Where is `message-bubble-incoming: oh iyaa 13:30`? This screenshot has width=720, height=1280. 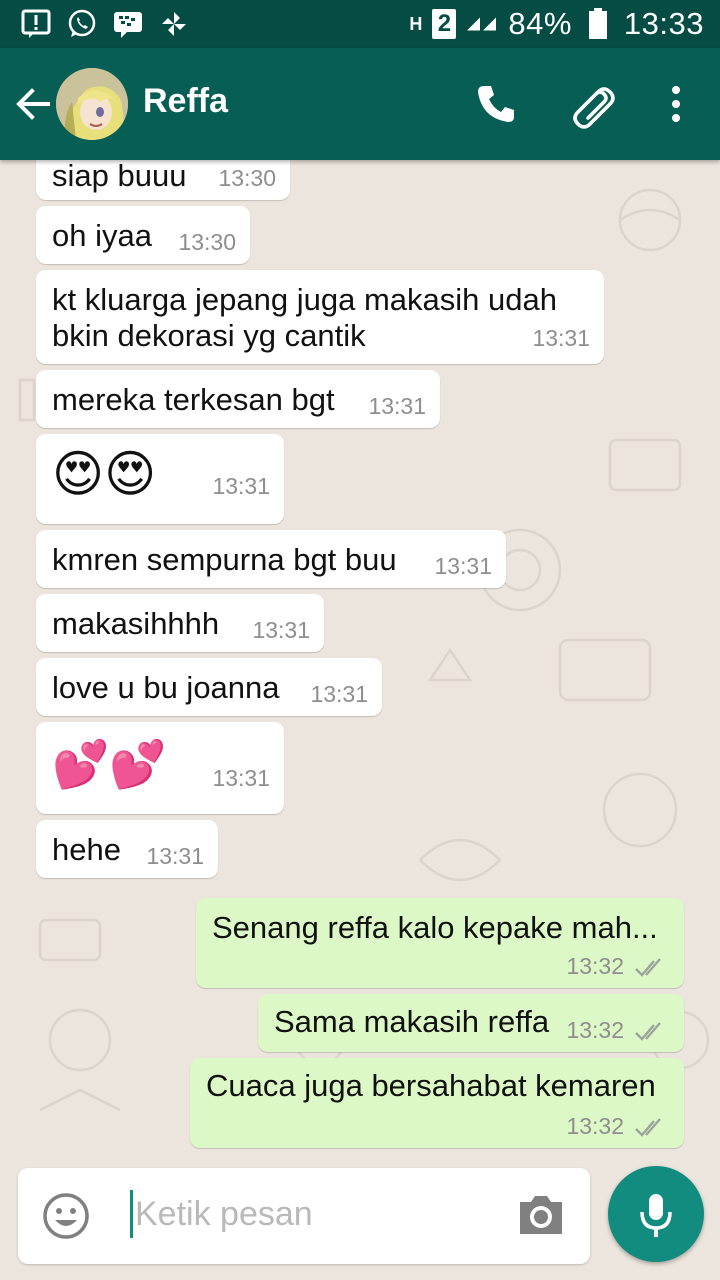 message-bubble-incoming: oh iyaa 13:30 is located at coordinates (143, 235).